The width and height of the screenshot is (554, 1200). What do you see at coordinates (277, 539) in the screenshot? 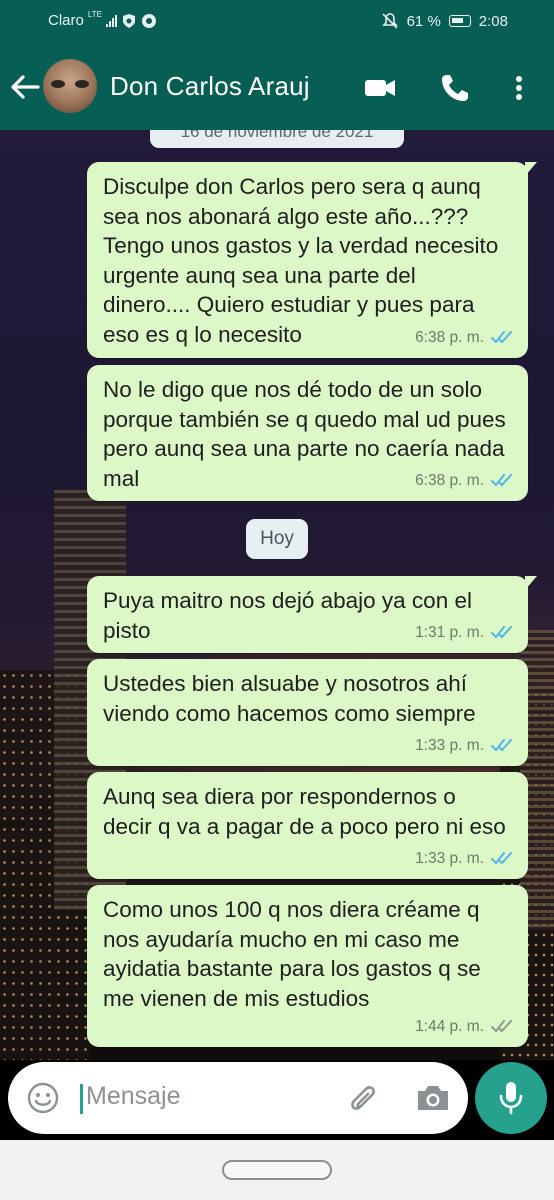
I see `today-separator: Hoy` at bounding box center [277, 539].